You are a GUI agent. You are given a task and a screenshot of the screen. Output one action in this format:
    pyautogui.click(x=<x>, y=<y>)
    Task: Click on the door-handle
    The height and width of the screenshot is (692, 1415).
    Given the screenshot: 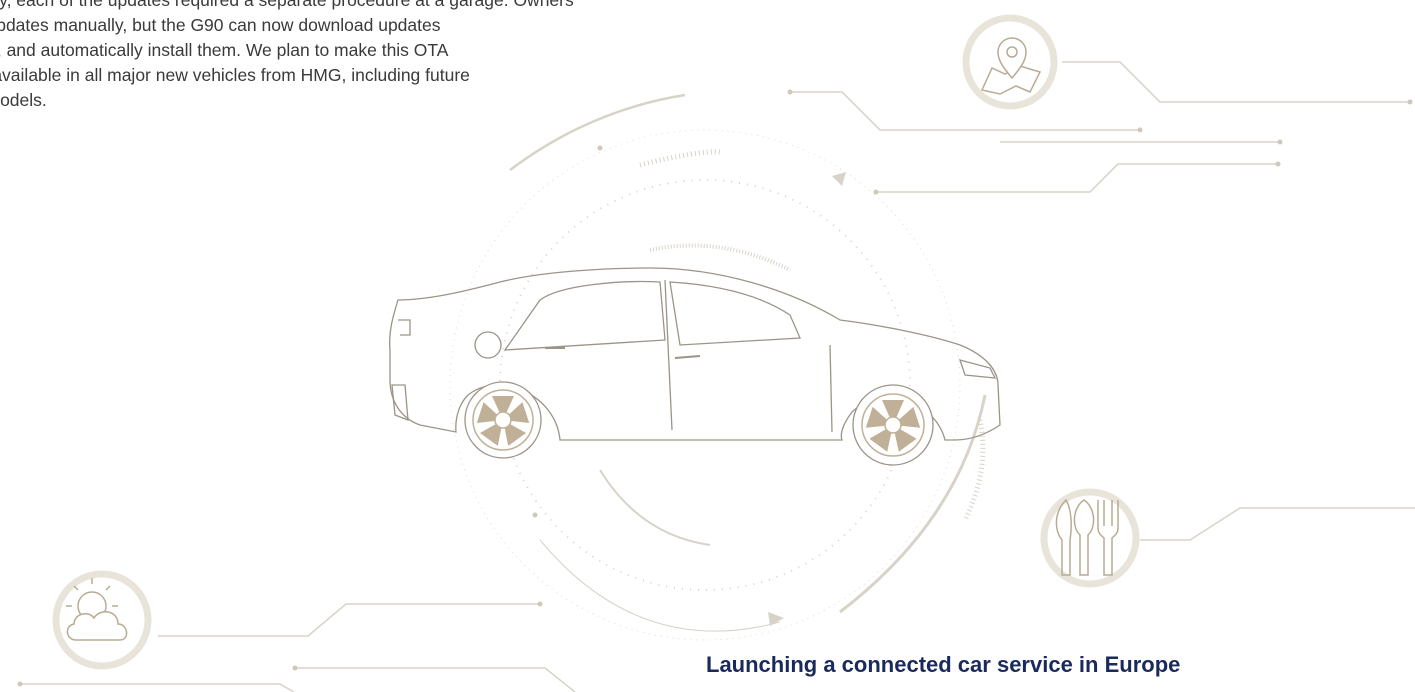 What is the action you would take?
    pyautogui.click(x=623, y=353)
    